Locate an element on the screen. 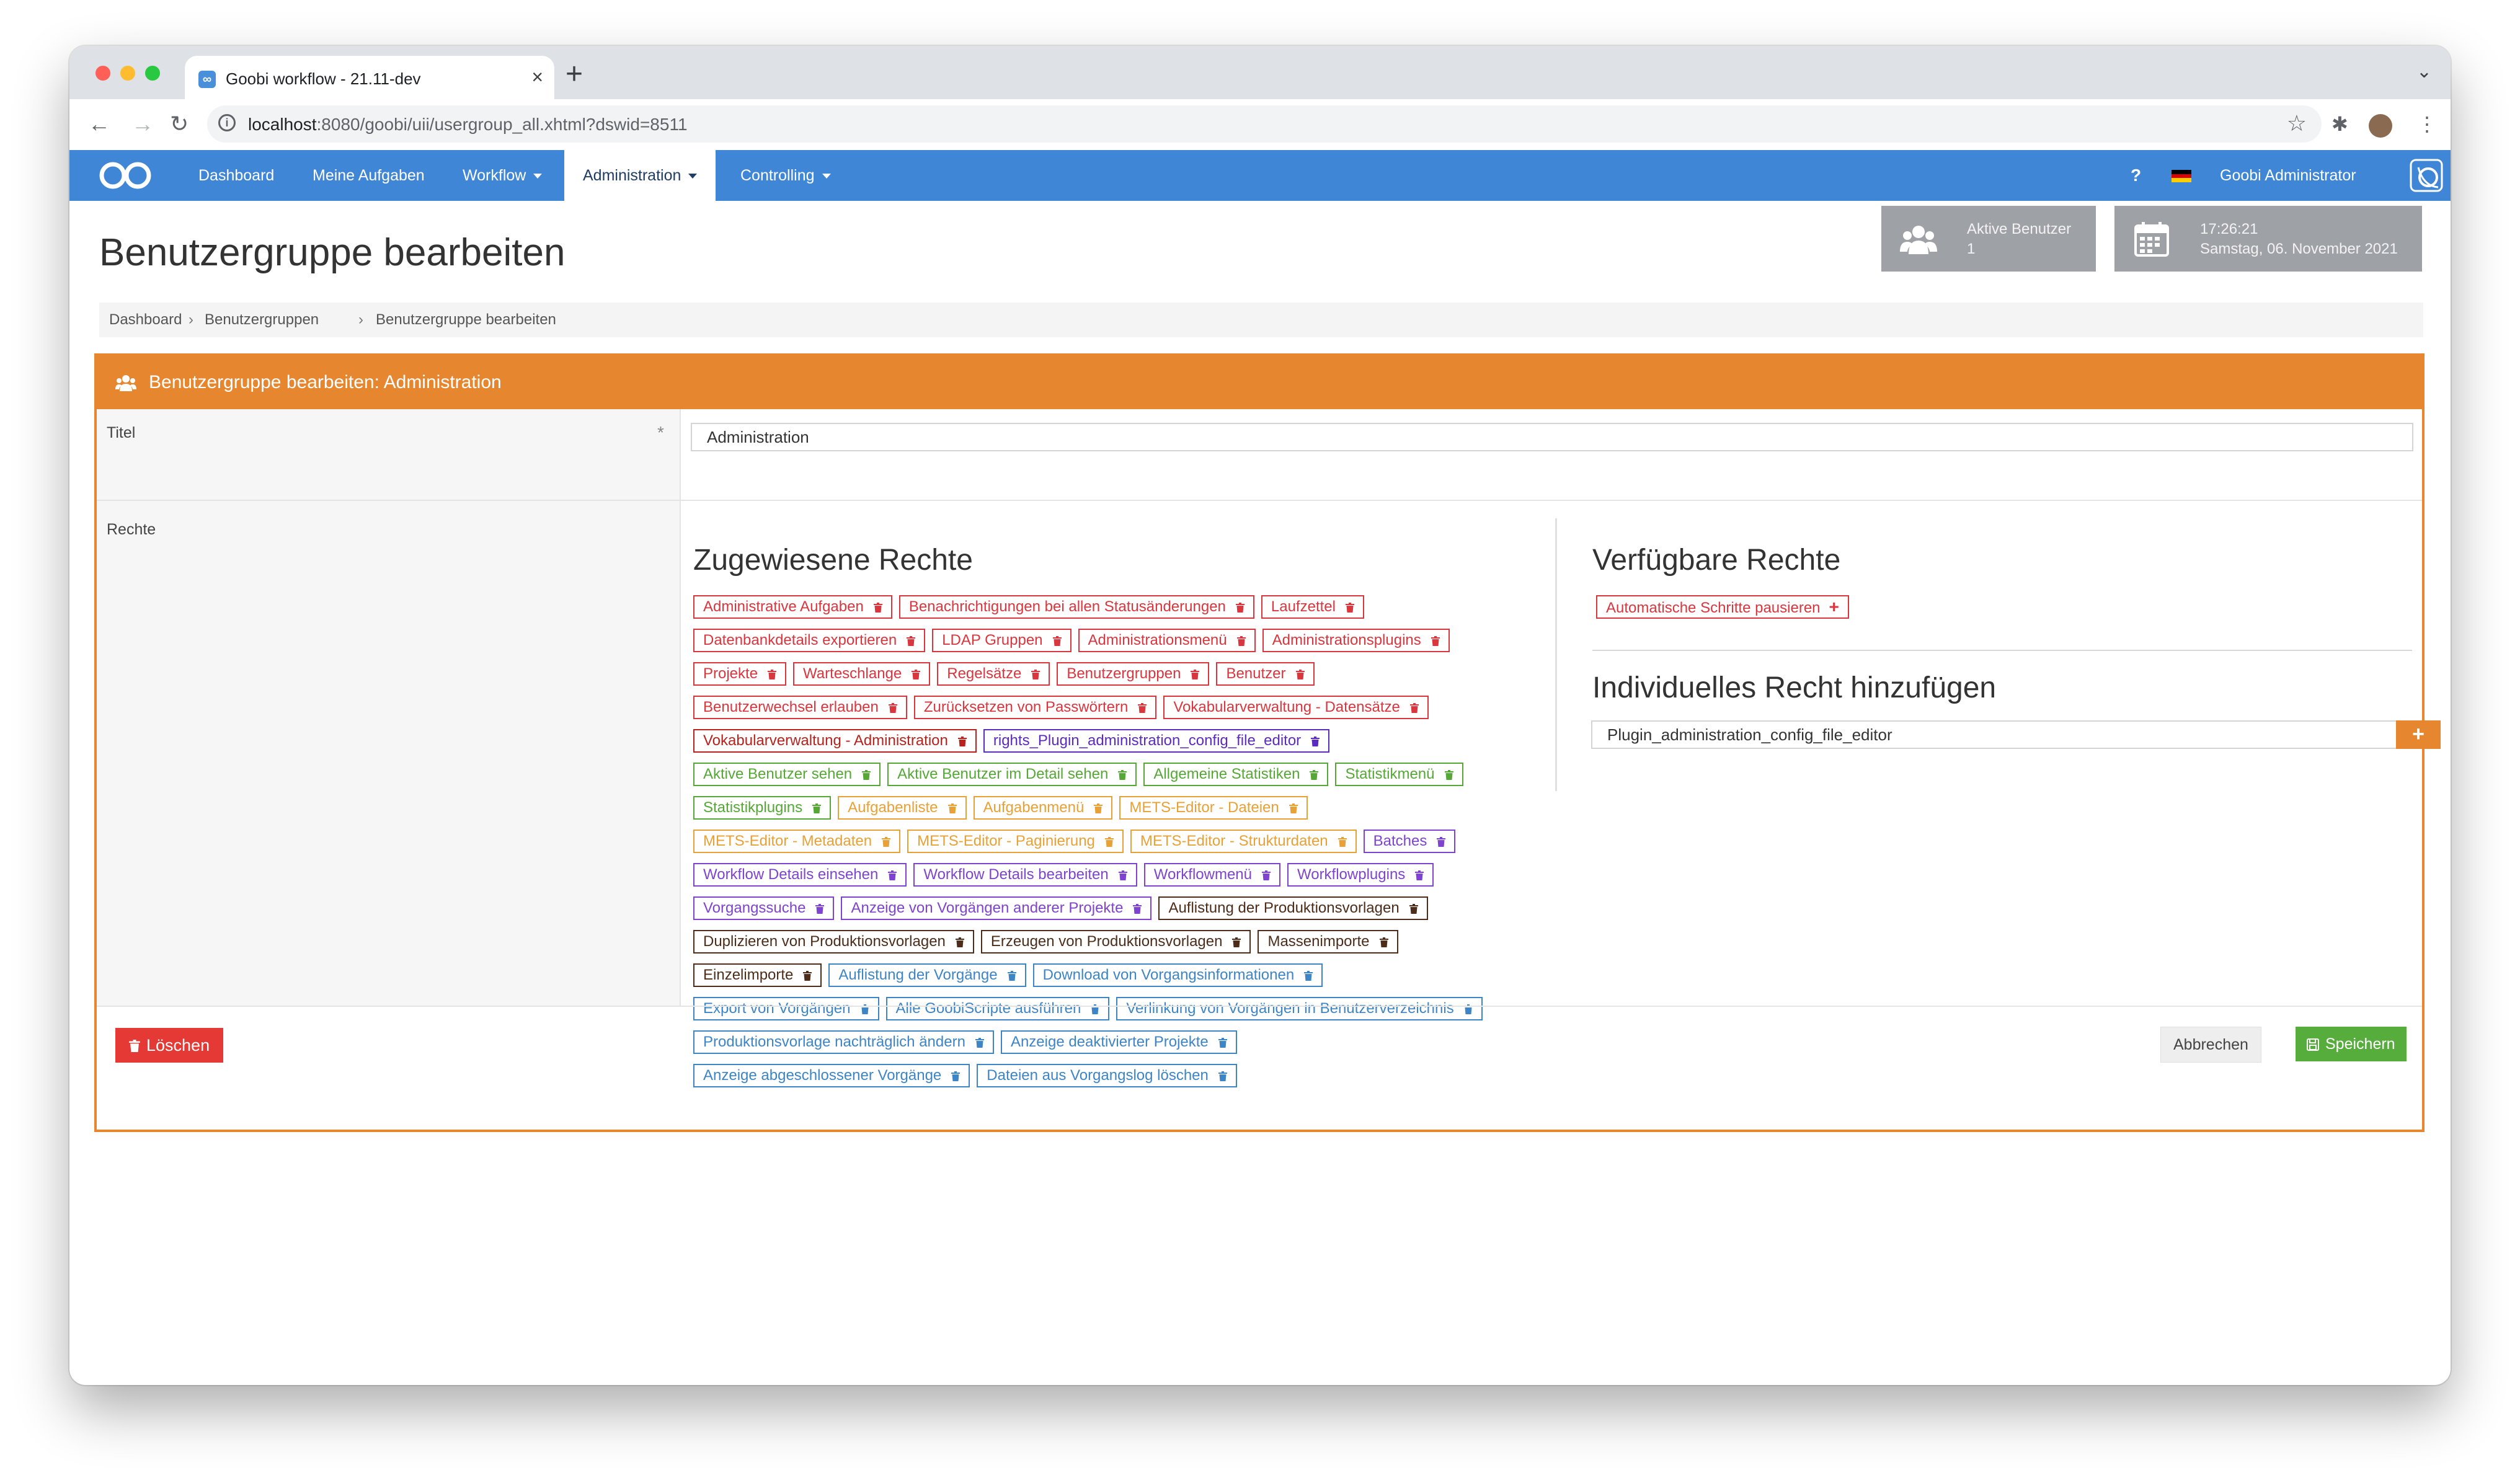  goobi-logo-icon is located at coordinates (126, 175).